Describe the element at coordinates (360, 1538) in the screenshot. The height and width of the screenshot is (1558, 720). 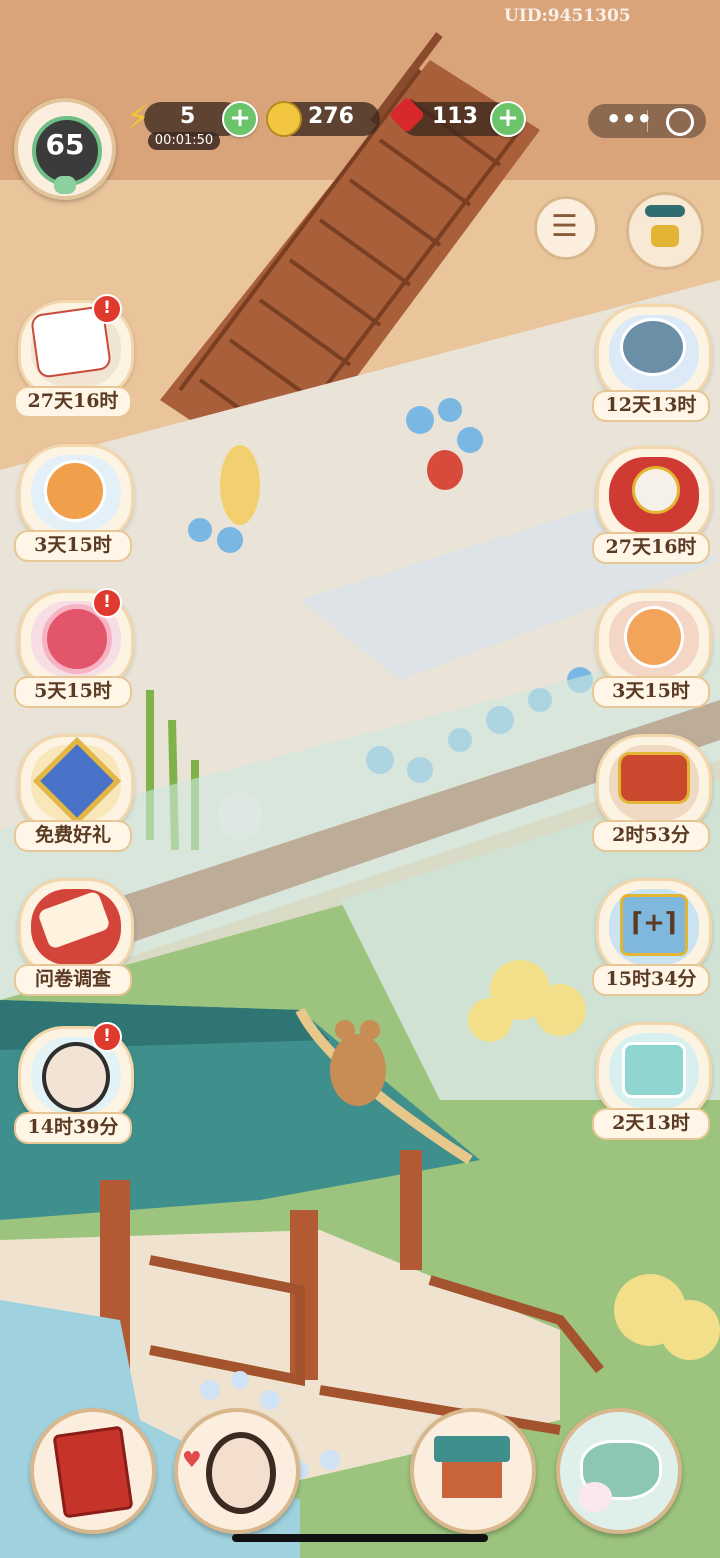
I see `home-indicator` at that location.